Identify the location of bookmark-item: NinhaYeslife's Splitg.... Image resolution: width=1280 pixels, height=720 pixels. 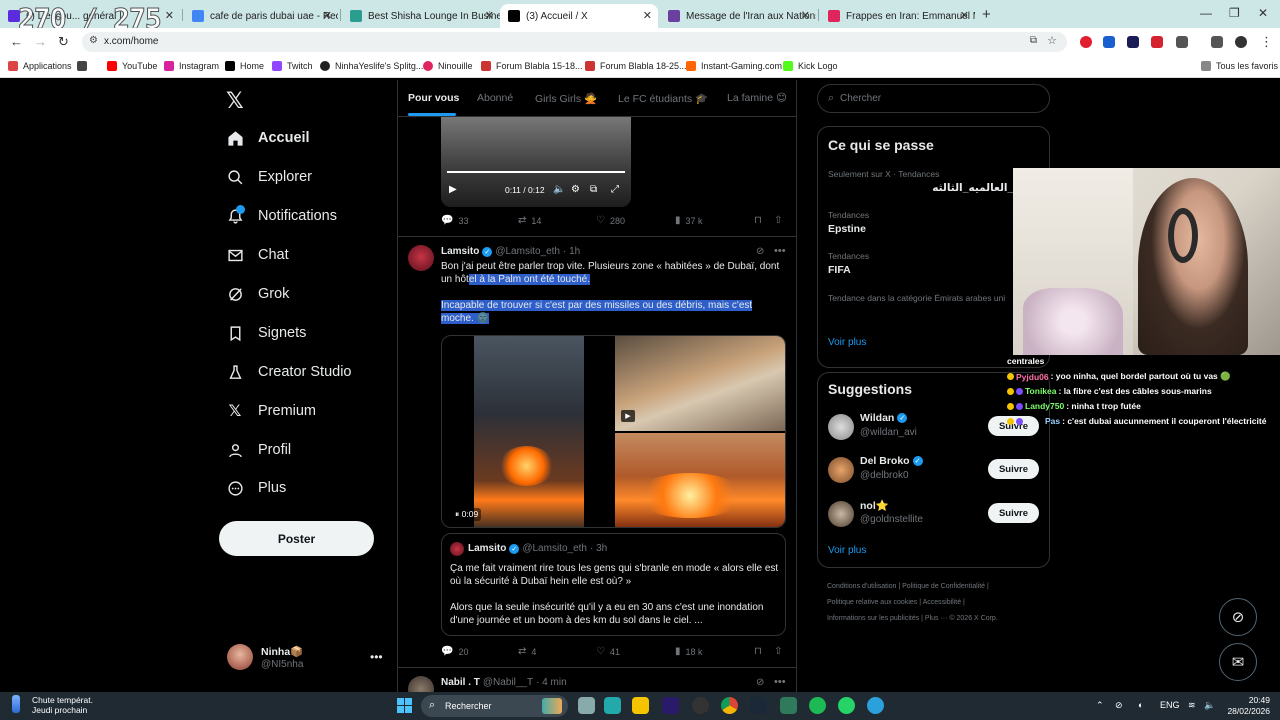
(371, 66).